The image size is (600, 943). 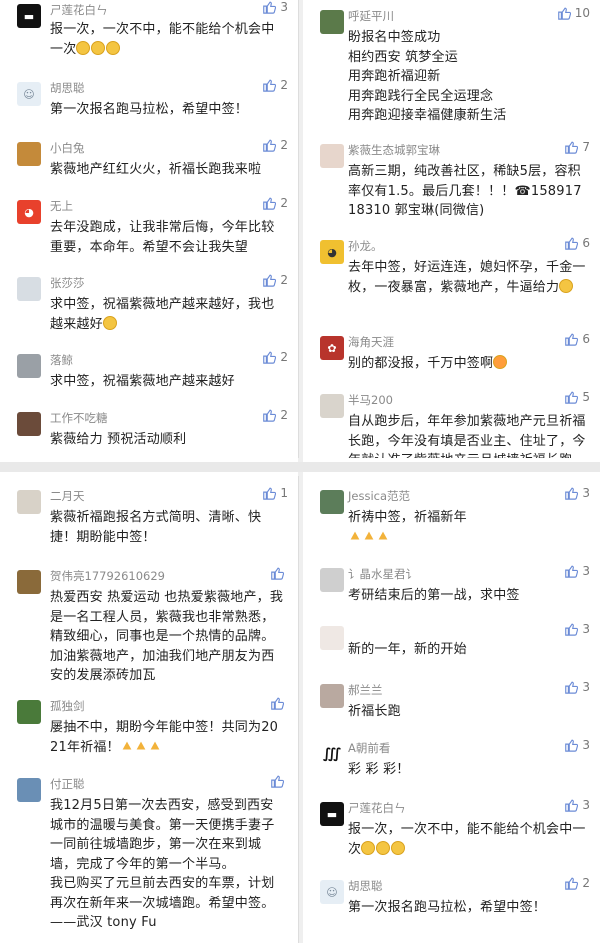 I want to click on avatar: ∭, so click(x=332, y=754).